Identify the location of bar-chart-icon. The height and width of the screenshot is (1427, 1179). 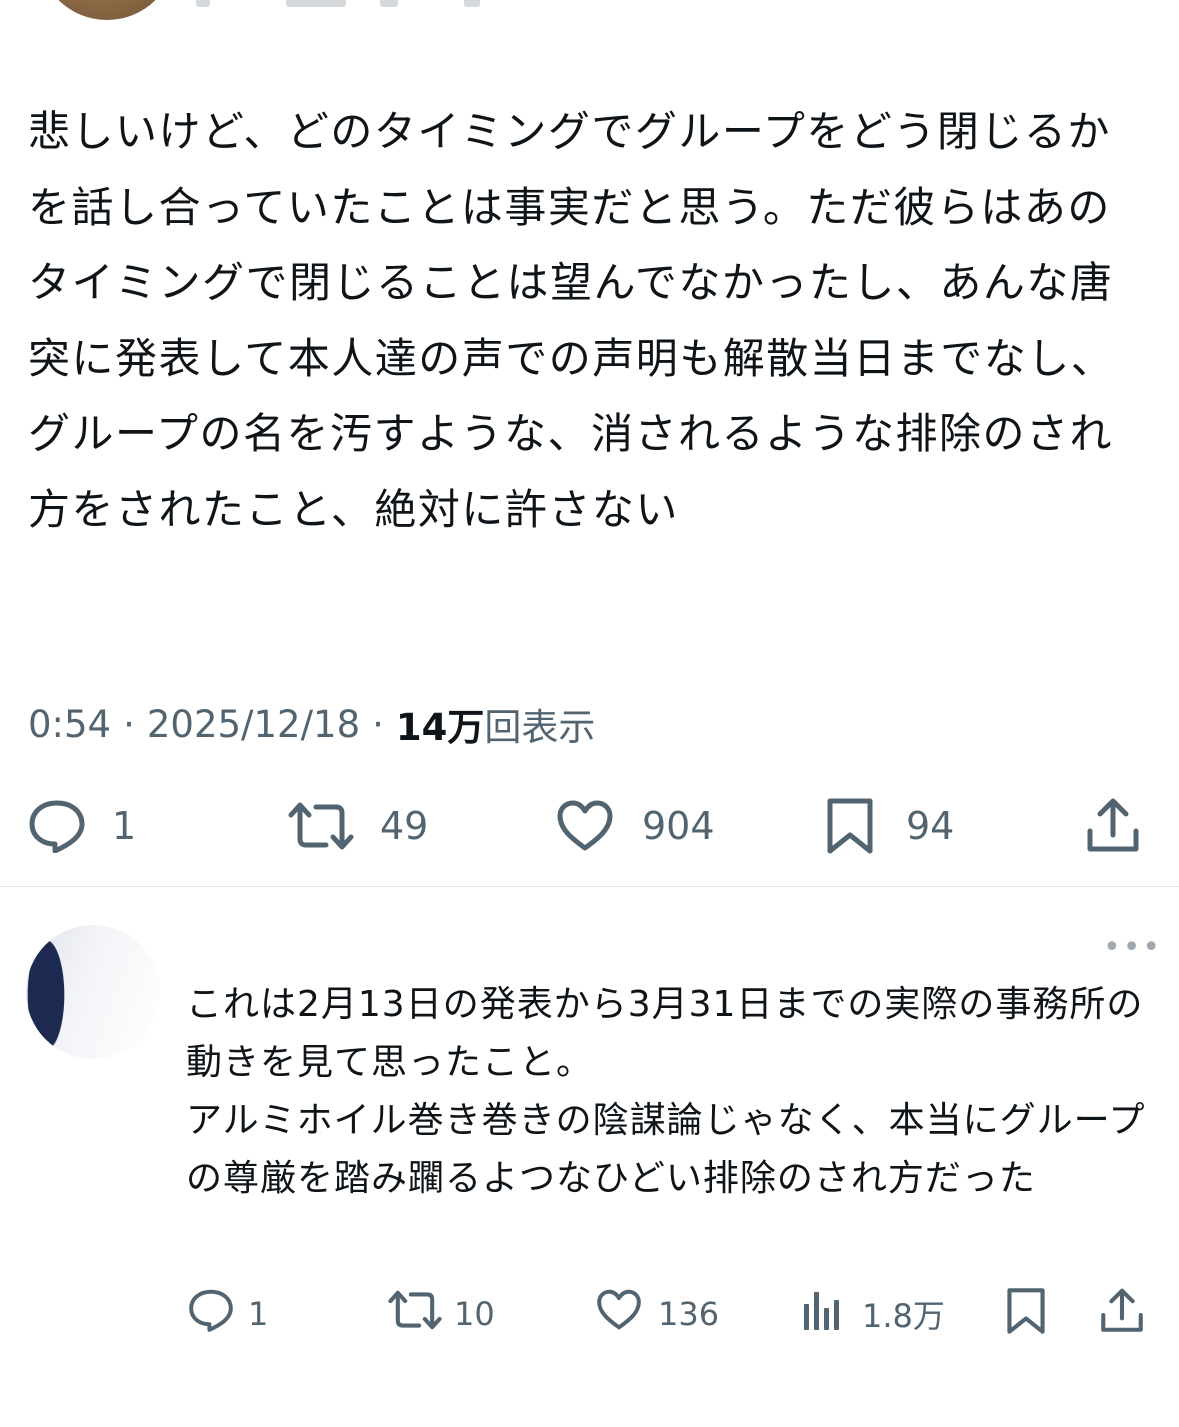
(822, 1314).